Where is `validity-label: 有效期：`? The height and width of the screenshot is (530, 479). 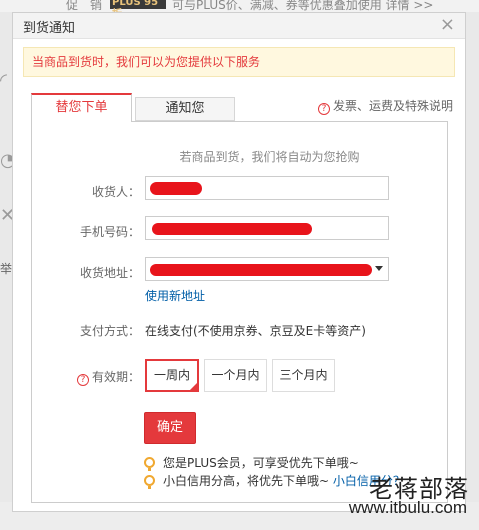 validity-label: 有效期： is located at coordinates (115, 377).